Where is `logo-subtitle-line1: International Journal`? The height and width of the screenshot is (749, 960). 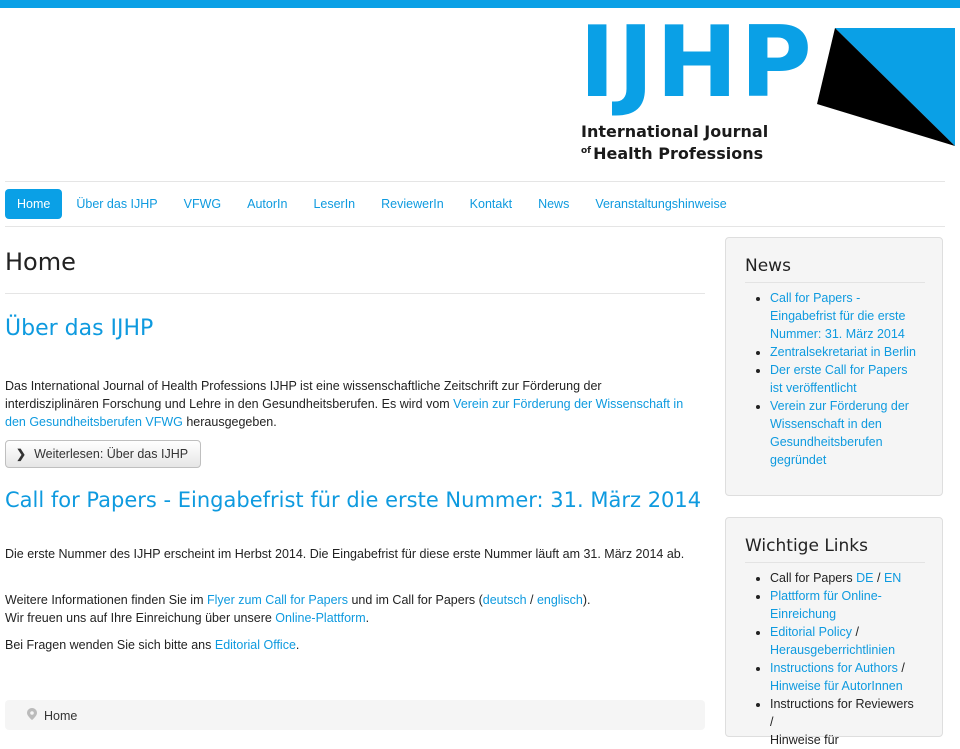
logo-subtitle-line1: International Journal is located at coordinates (675, 131).